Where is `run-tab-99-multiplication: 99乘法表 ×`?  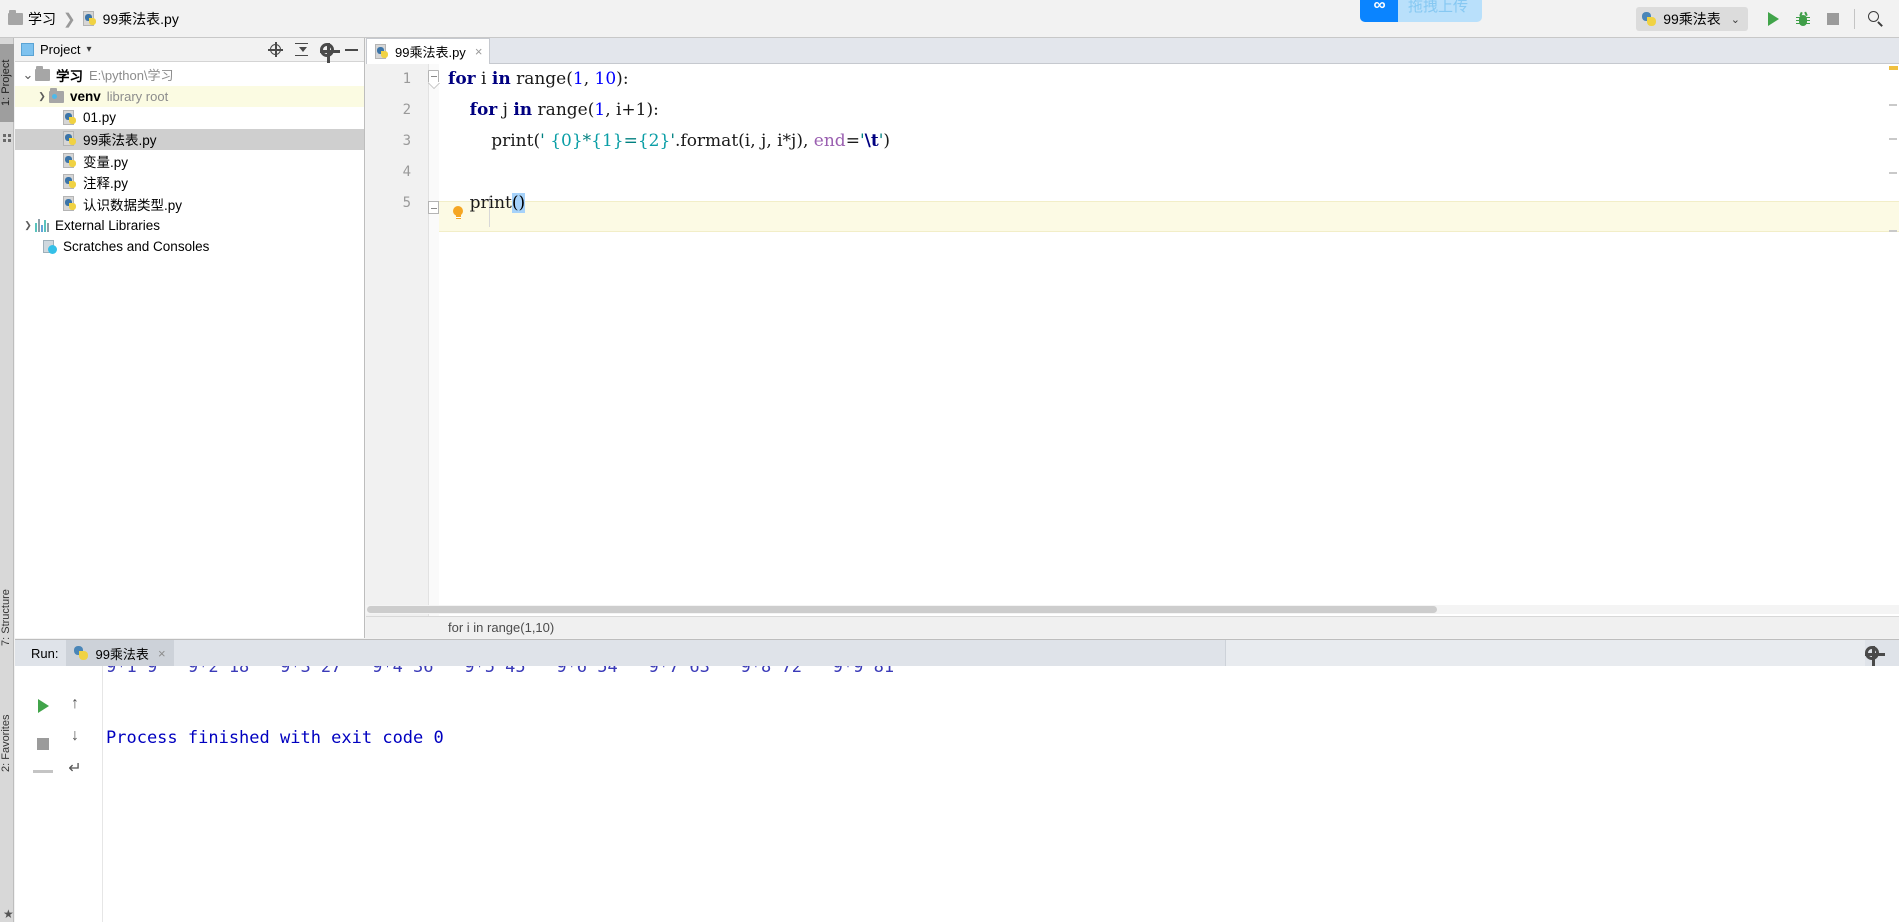
run-tab-99-multiplication: 99乘法表 × is located at coordinates (120, 653).